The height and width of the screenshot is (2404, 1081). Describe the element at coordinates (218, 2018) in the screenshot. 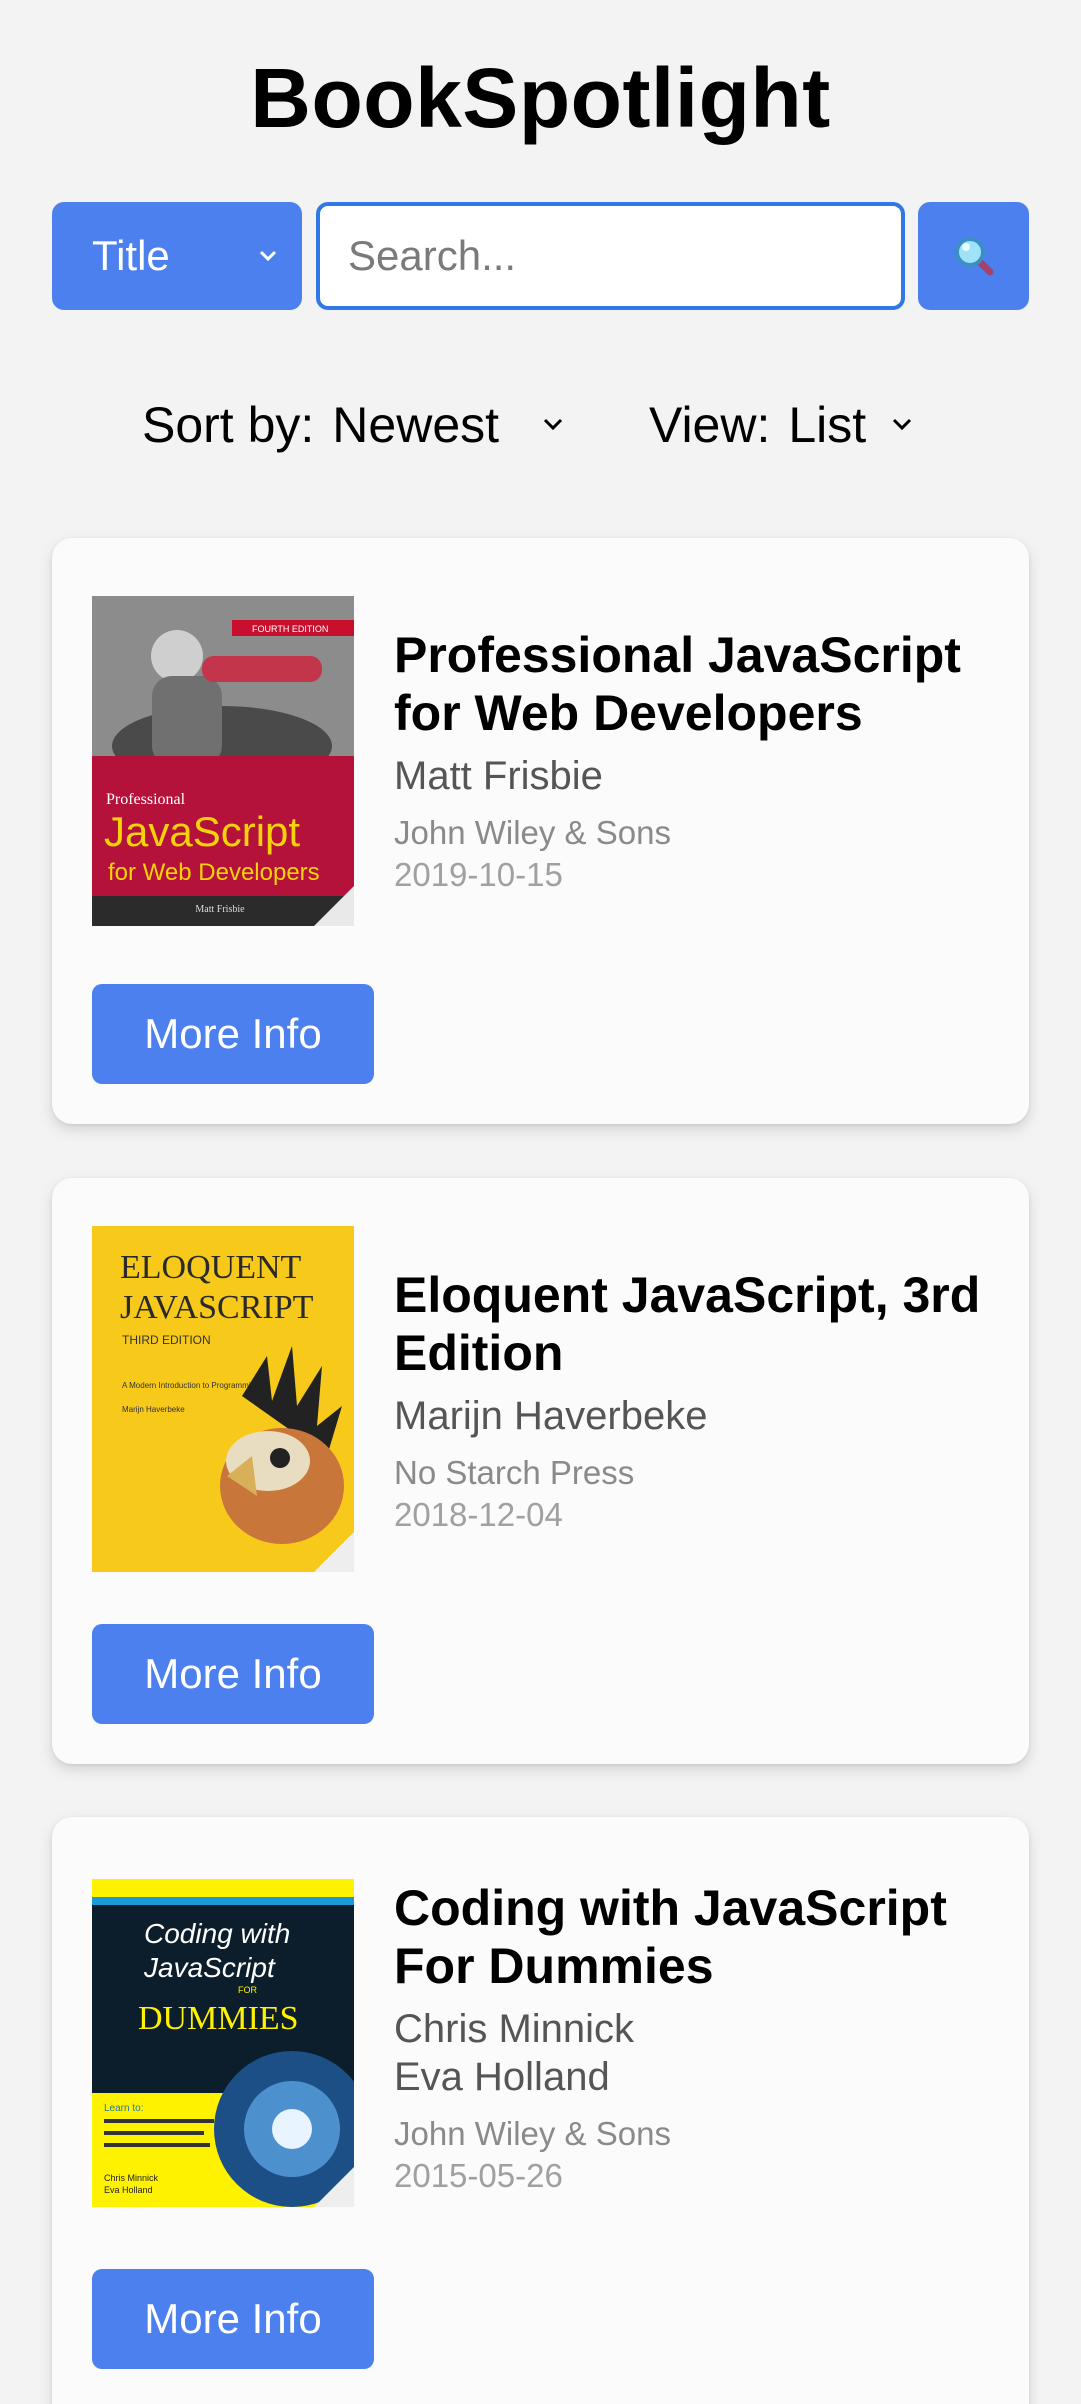

I see `cover-brand: DUMMIES` at that location.